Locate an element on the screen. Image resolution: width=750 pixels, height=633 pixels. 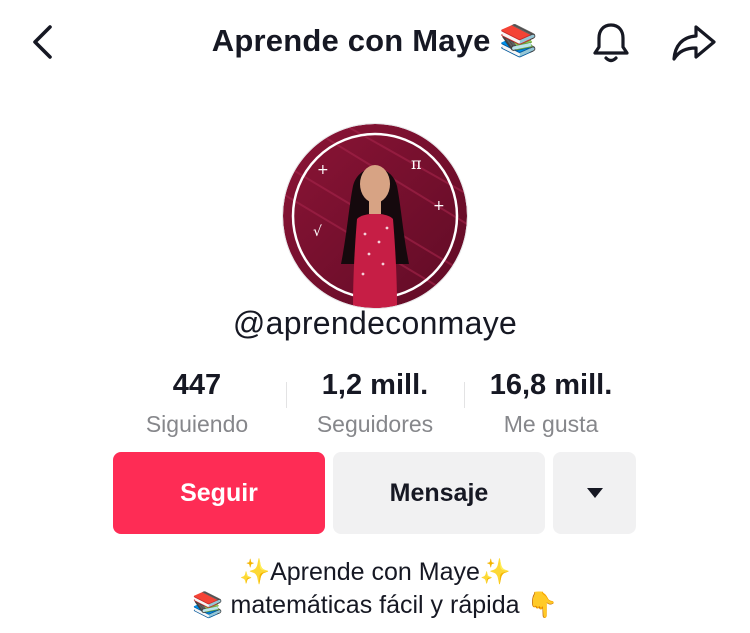
stat-likes: 16,8 mill. Me gusta is located at coordinates (551, 403).